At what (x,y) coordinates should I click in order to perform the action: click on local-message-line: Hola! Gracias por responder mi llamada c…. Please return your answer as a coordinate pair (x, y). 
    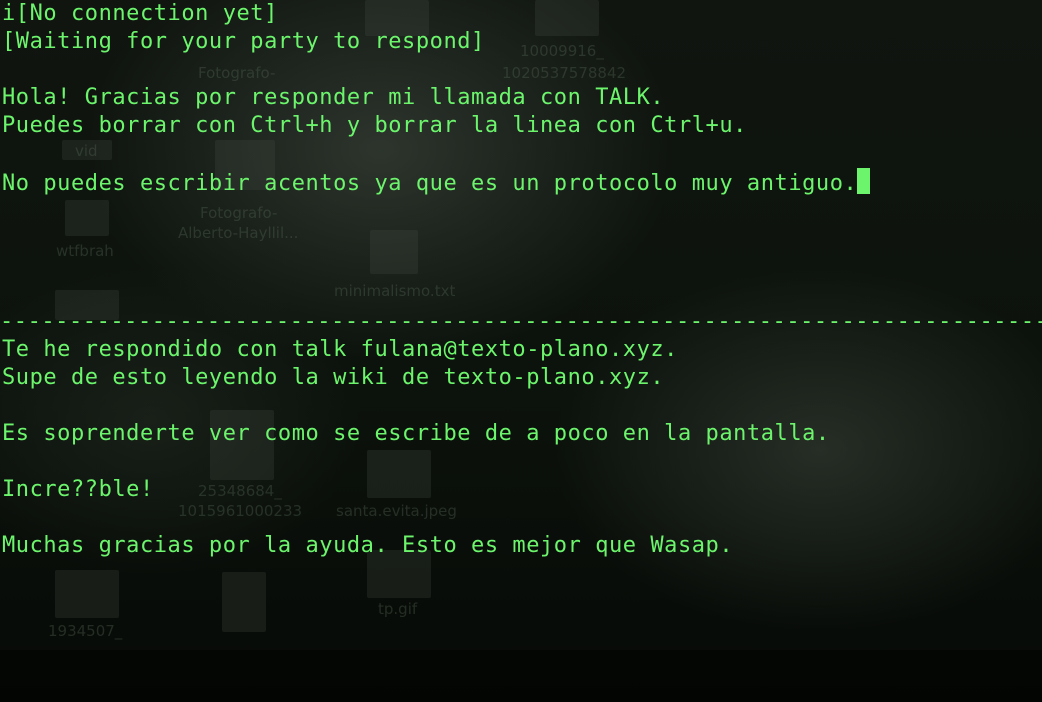
    Looking at the image, I should click on (333, 97).